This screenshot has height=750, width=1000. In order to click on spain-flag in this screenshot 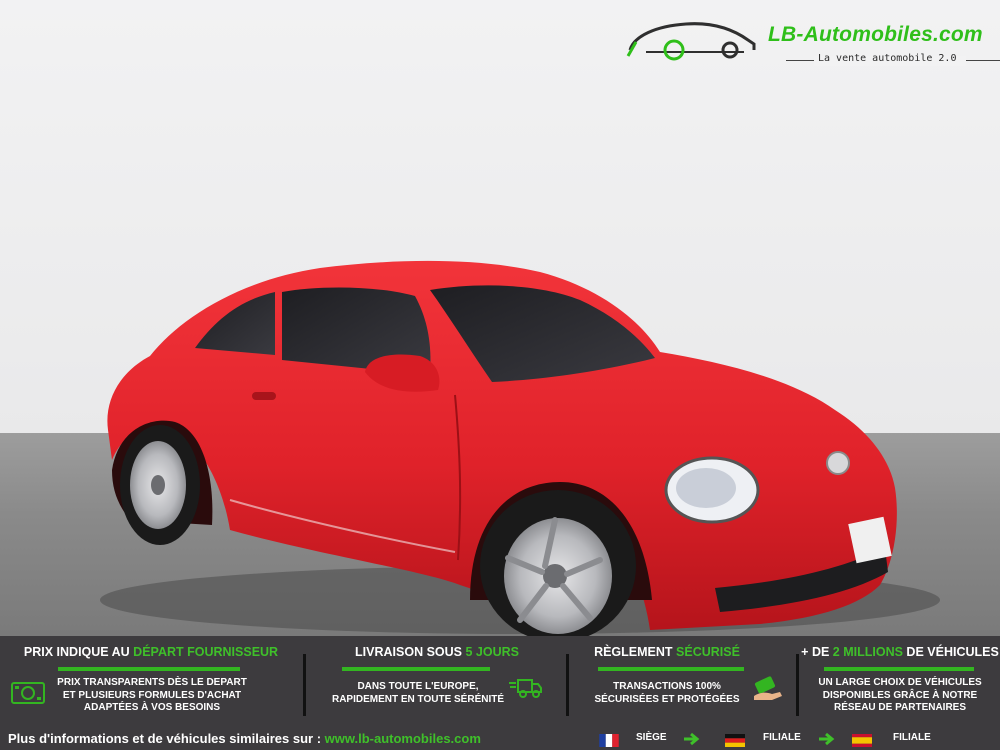, I will do `click(862, 740)`.